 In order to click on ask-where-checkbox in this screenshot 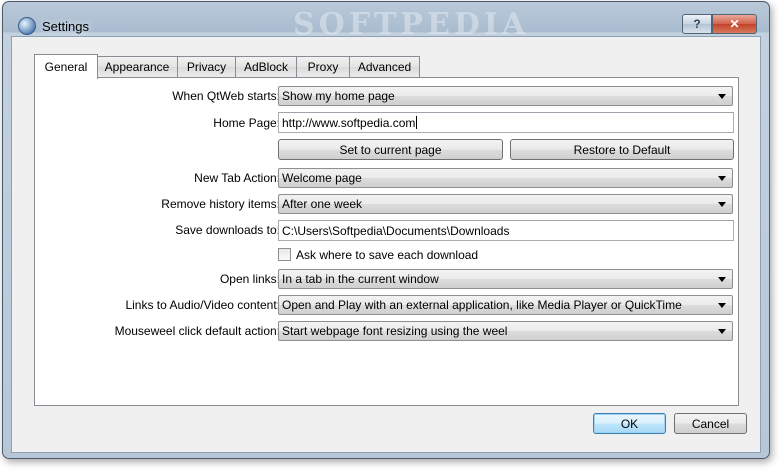, I will do `click(284, 254)`.